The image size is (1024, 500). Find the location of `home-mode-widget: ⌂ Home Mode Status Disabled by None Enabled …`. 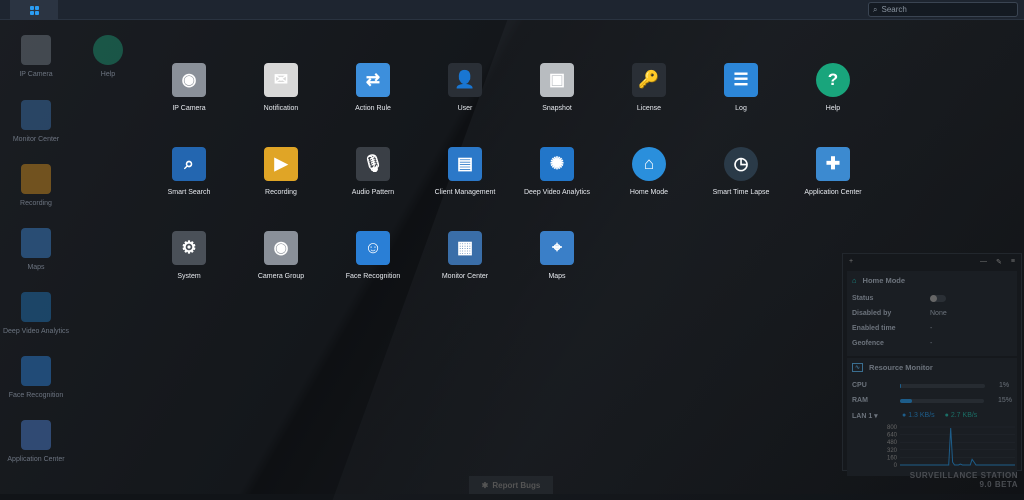

home-mode-widget: ⌂ Home Mode Status Disabled by None Enabled … is located at coordinates (932, 313).